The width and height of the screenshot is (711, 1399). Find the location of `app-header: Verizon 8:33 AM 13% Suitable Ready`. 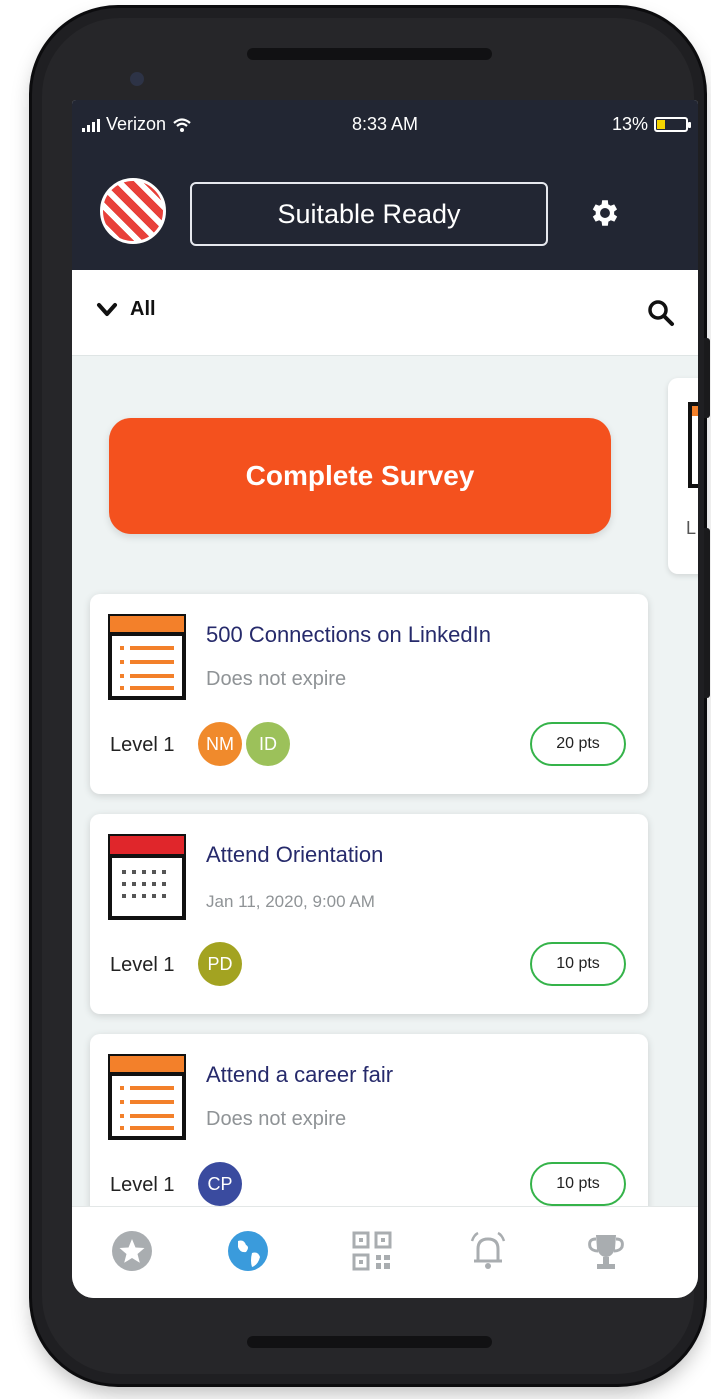

app-header: Verizon 8:33 AM 13% Suitable Ready is located at coordinates (385, 185).